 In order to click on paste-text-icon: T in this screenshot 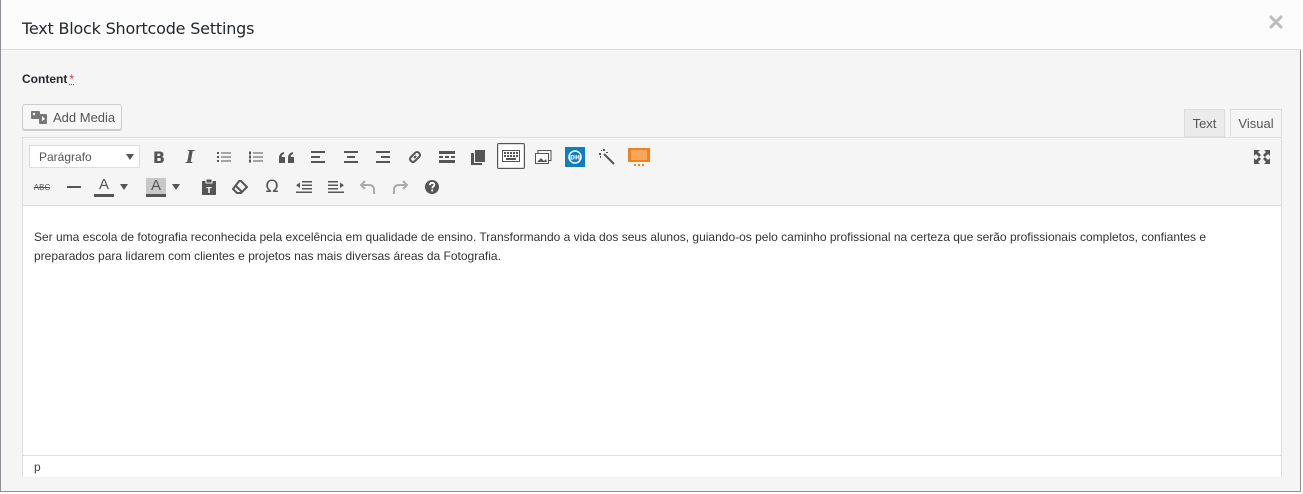, I will do `click(209, 187)`.